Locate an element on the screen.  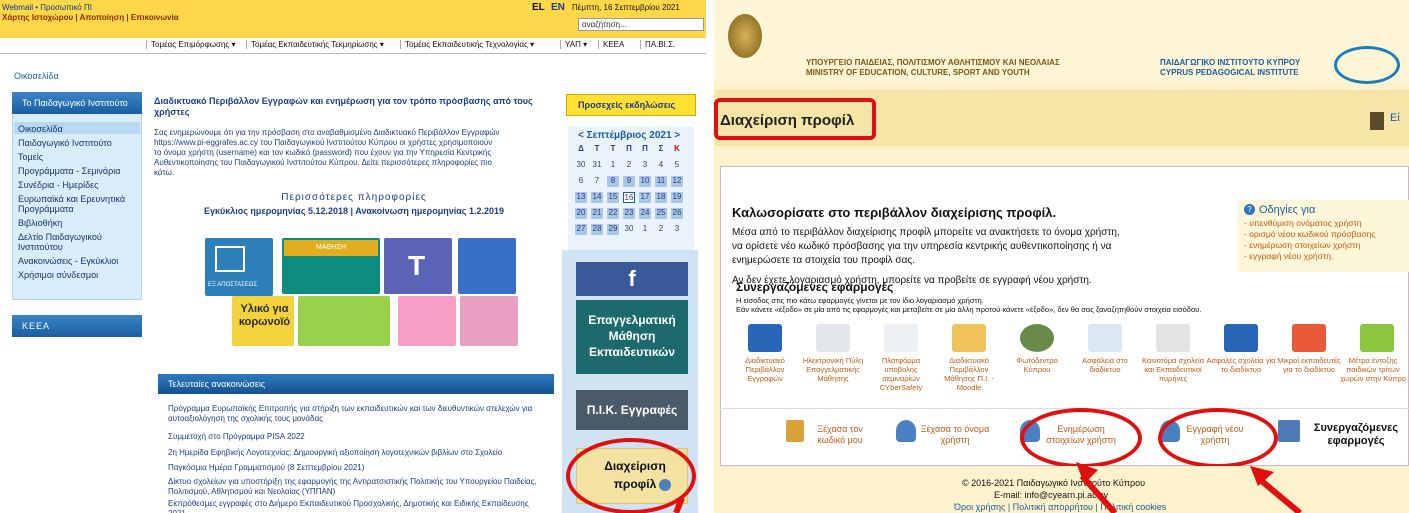
arrow-head-icon is located at coordinates (1087, 473).